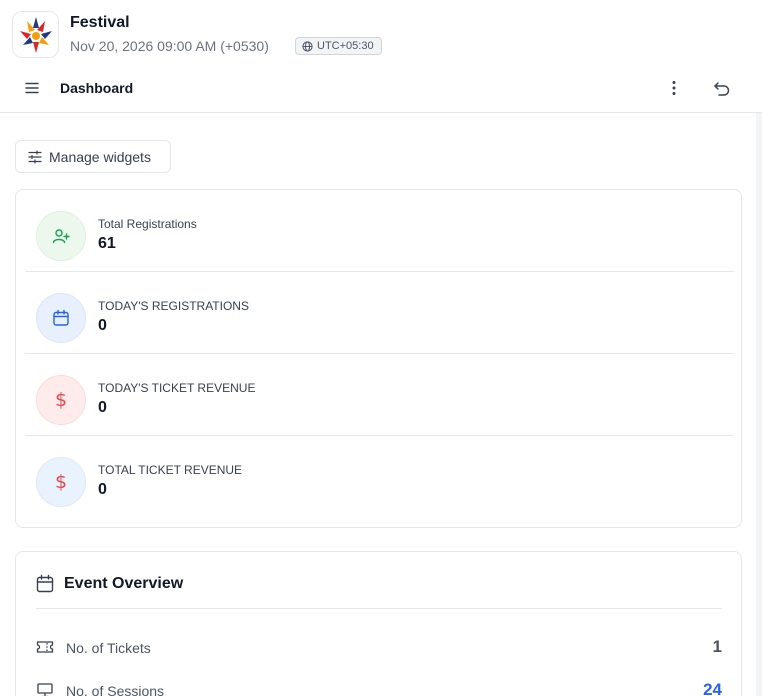  I want to click on timezone-badge: UTC+05:30, so click(338, 46).